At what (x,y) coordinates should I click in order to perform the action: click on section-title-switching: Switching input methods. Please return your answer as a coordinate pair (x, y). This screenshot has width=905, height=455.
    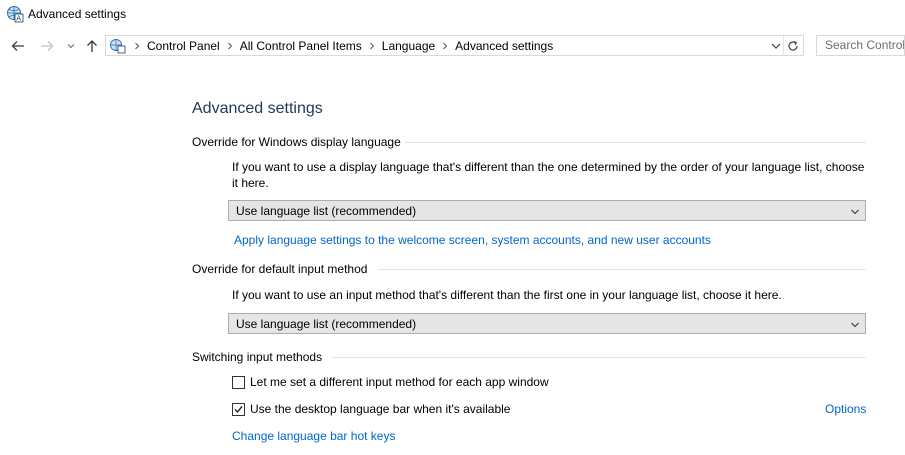
    Looking at the image, I should click on (257, 357).